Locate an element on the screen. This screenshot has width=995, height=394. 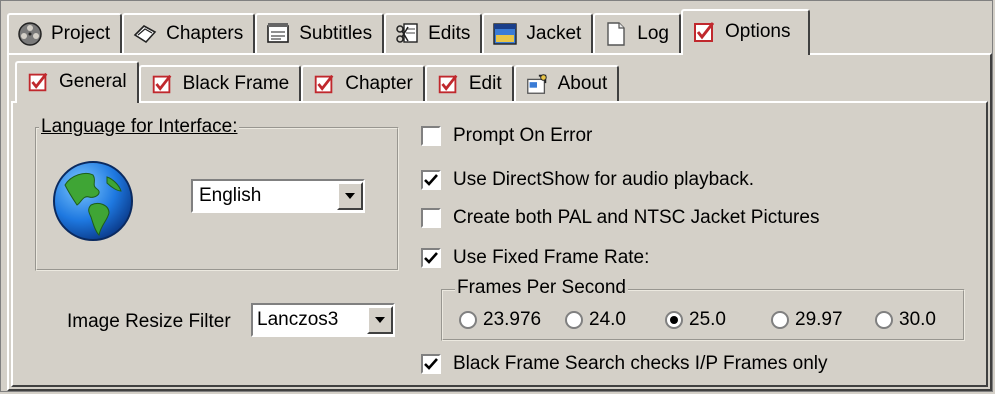
jacket-icon is located at coordinates (505, 34).